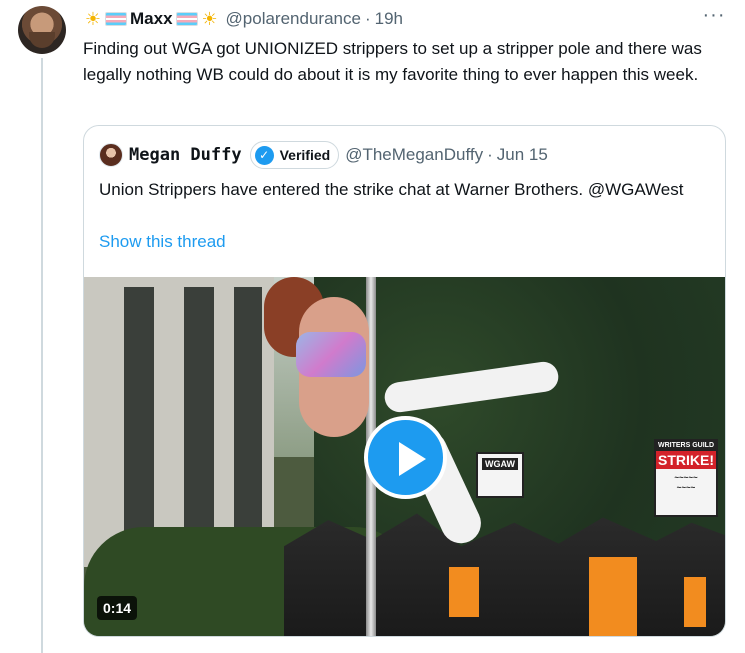 Image resolution: width=745 pixels, height=653 pixels. What do you see at coordinates (414, 154) in the screenshot?
I see `quote-handle: @TheMeganDuffy` at bounding box center [414, 154].